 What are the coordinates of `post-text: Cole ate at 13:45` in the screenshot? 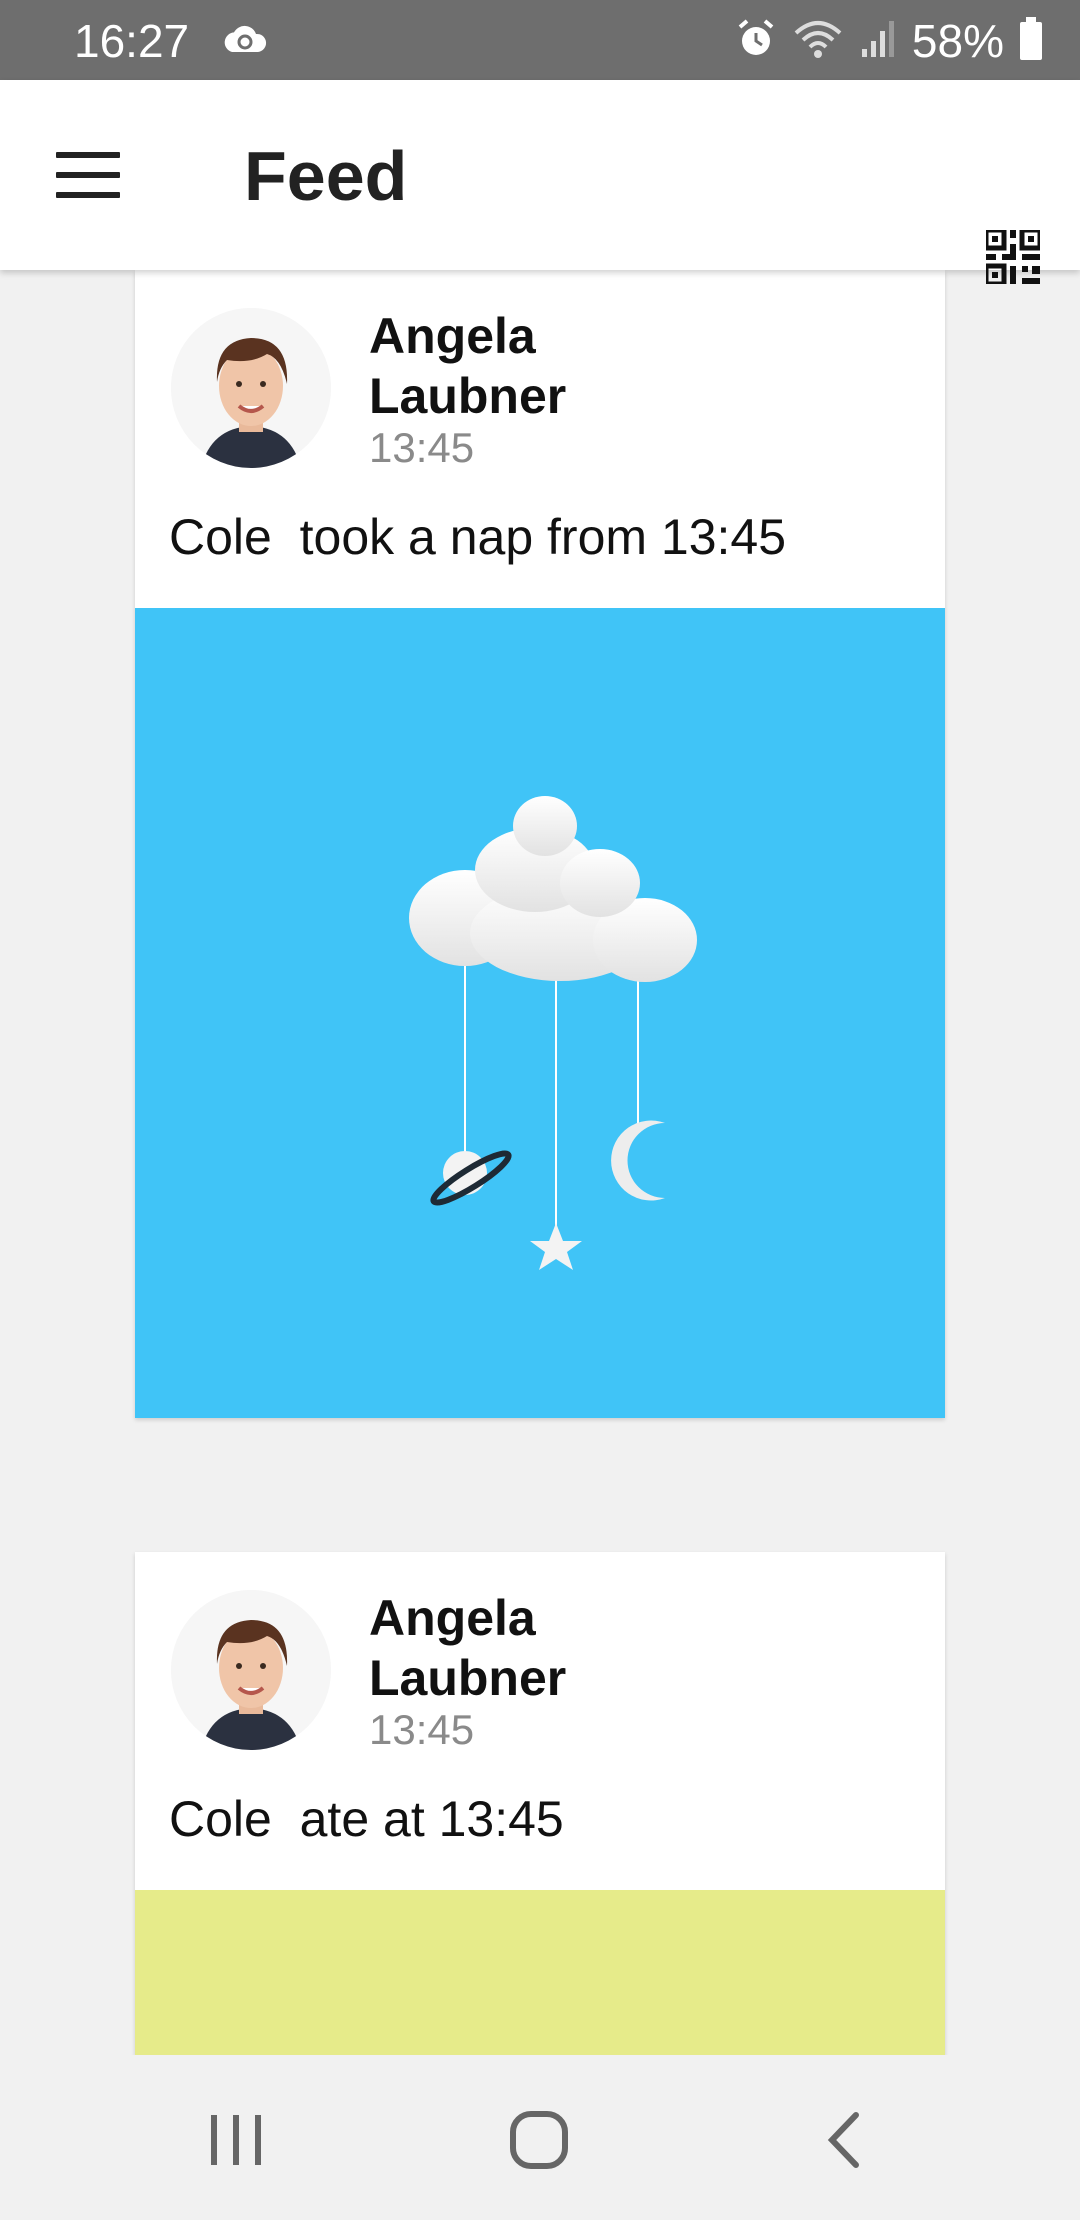 It's located at (366, 1819).